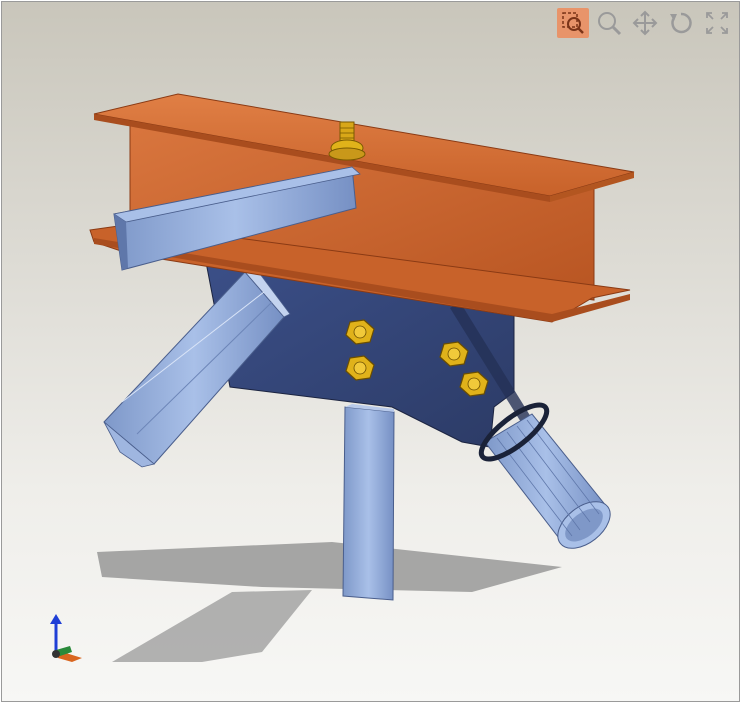  Describe the element at coordinates (368, 503) in the screenshot. I see `vertical-plate` at that location.